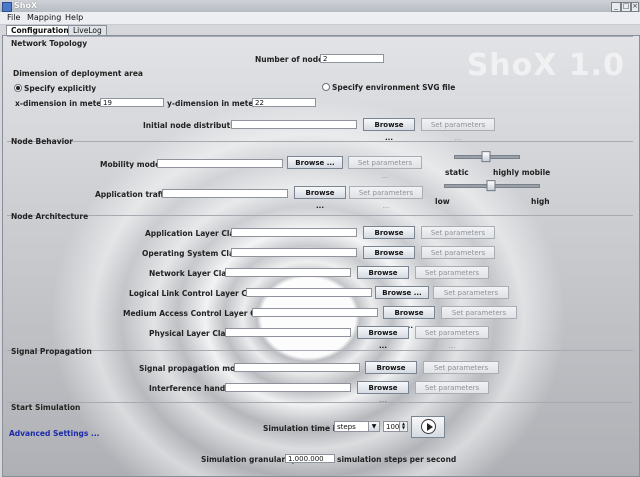 This screenshot has width=640, height=477. Describe the element at coordinates (40, 30) in the screenshot. I see `tab-configuration: Configuration` at that location.